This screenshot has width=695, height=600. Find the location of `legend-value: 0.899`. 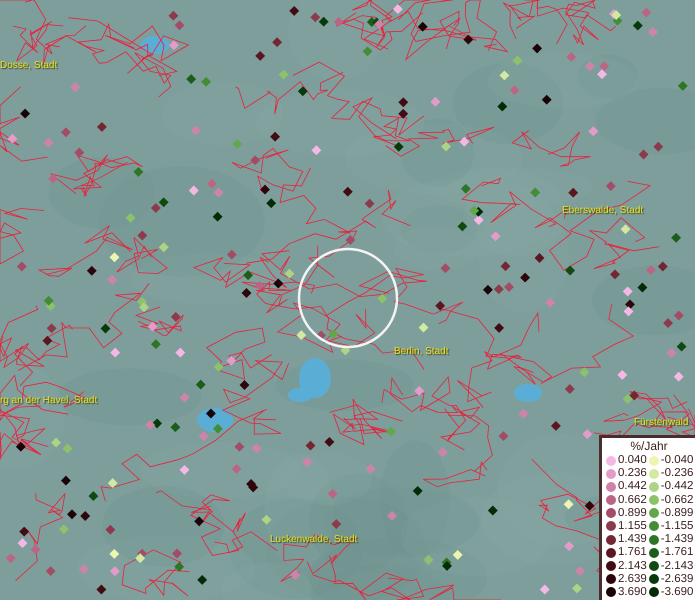

legend-value: 0.899 is located at coordinates (632, 513).